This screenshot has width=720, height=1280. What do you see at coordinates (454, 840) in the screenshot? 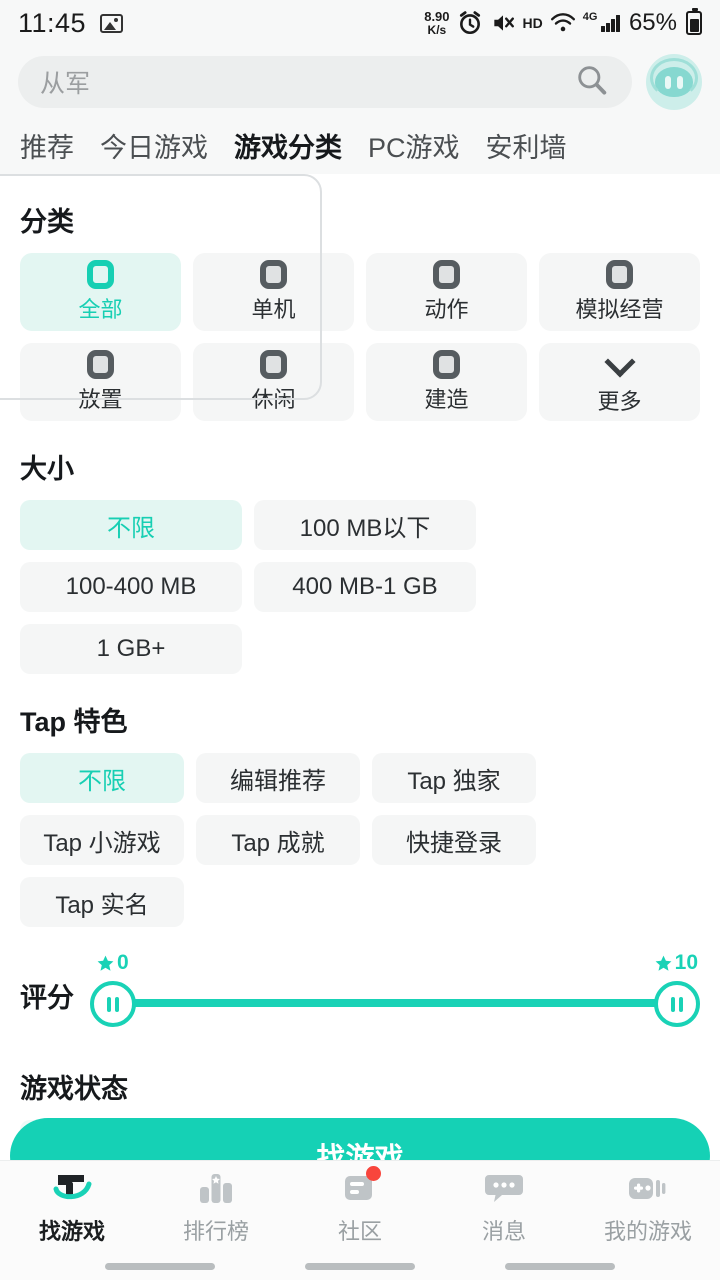
I see `feature-chip-quick-login: 快捷登录` at bounding box center [454, 840].